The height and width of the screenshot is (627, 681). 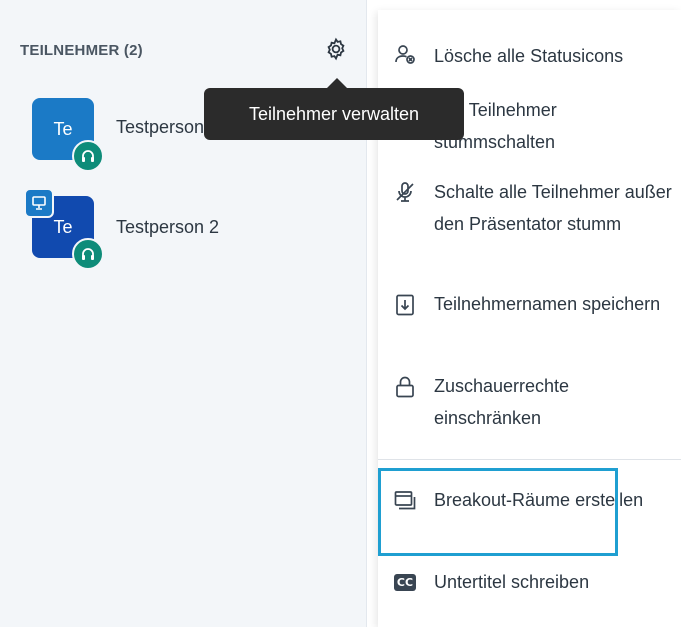 I want to click on lock-icon, so click(x=405, y=387).